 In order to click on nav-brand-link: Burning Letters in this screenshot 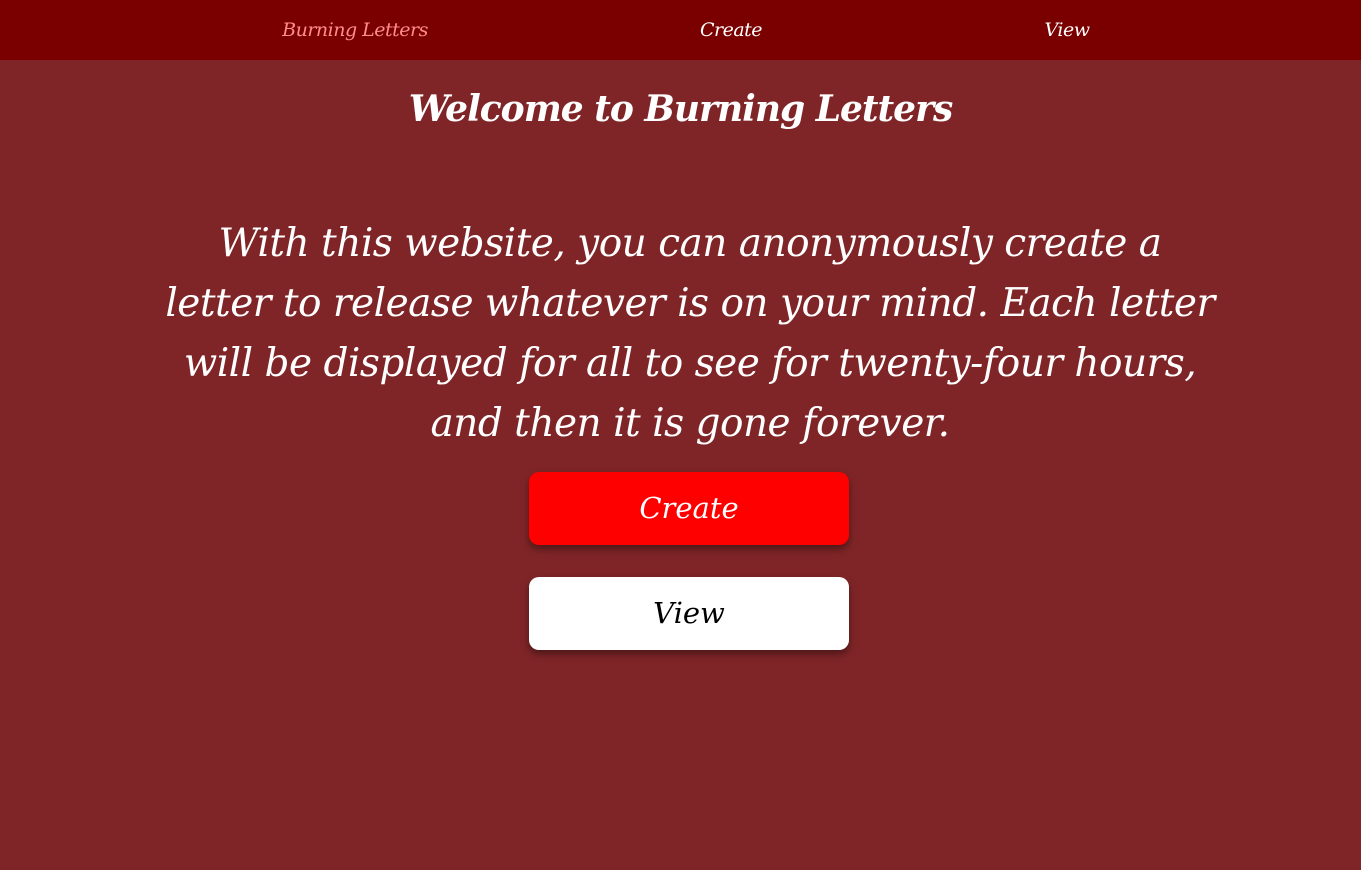, I will do `click(355, 30)`.